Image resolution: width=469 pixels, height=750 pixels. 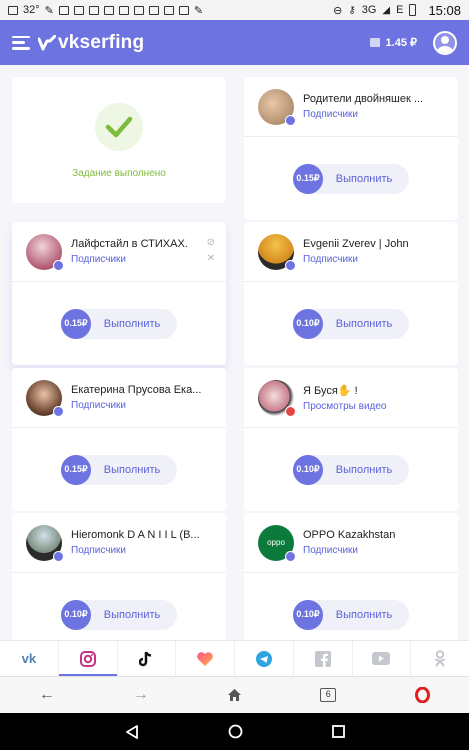 I want to click on tab-vk: vk, so click(x=29, y=658).